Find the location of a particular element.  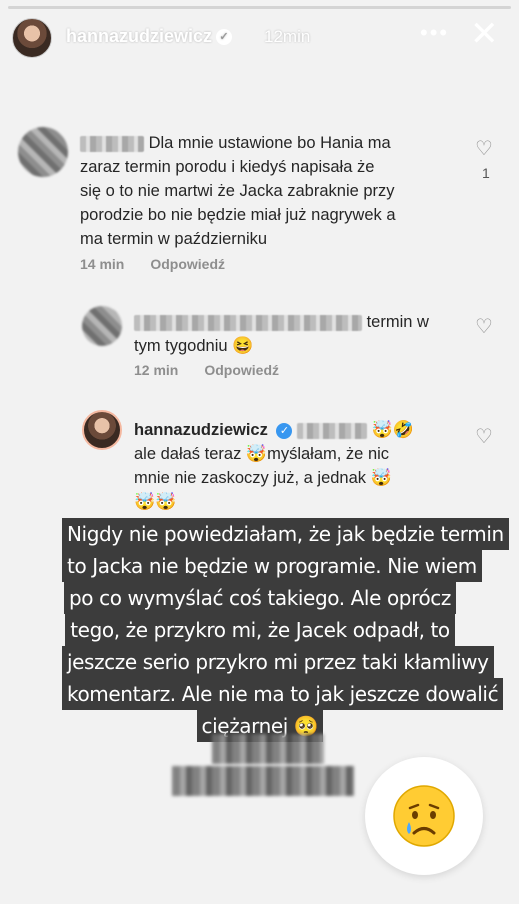

crying-face-icon is located at coordinates (424, 816).